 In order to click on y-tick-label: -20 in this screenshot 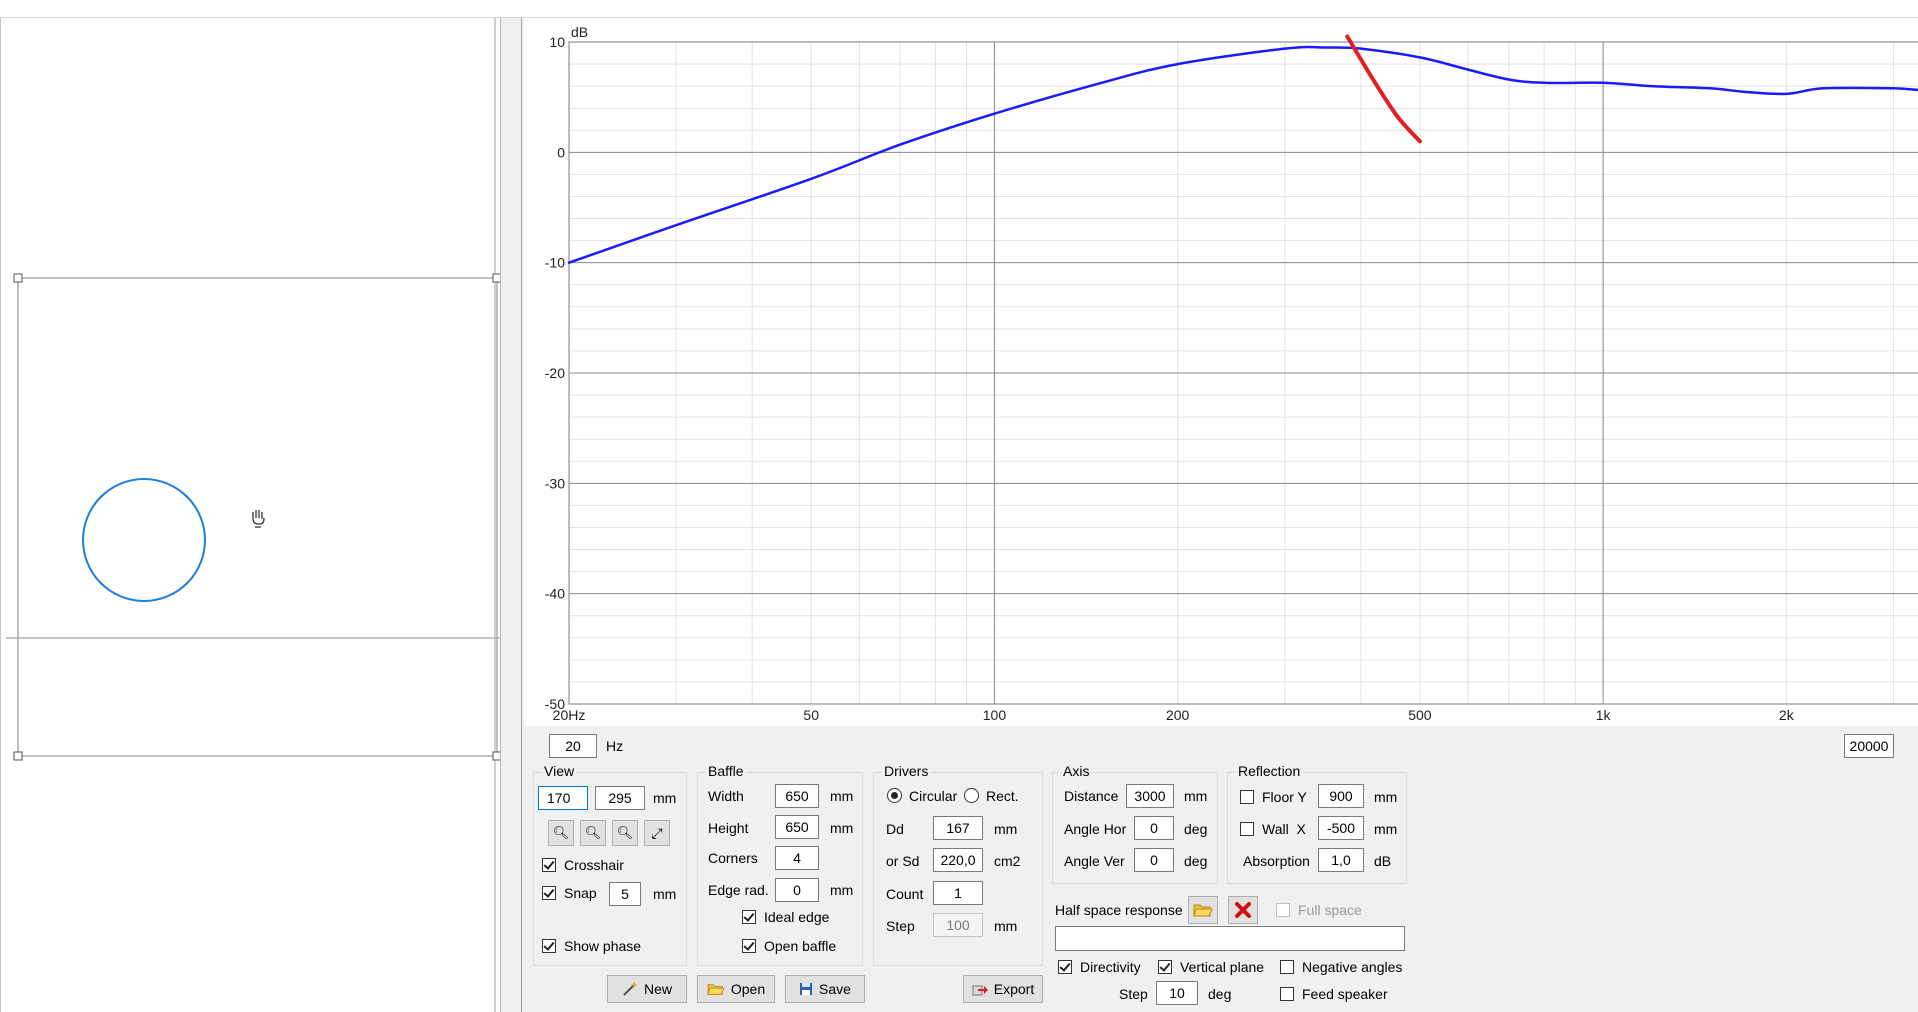, I will do `click(555, 373)`.